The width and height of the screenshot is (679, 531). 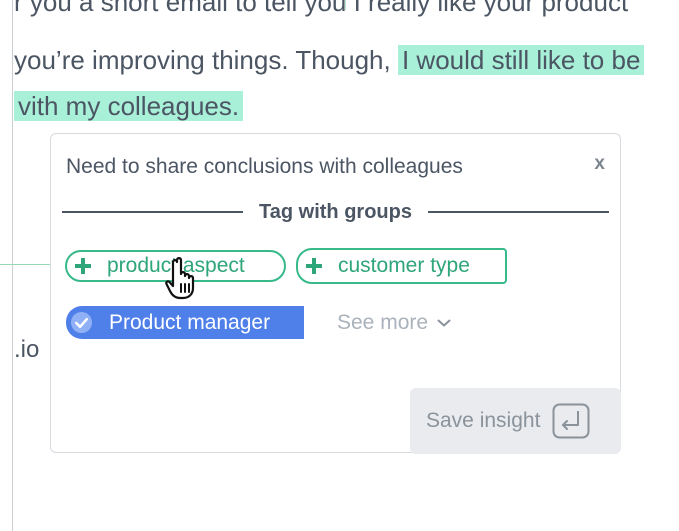 I want to click on document-line-text: you’re improving things. Though,, so click(x=206, y=60).